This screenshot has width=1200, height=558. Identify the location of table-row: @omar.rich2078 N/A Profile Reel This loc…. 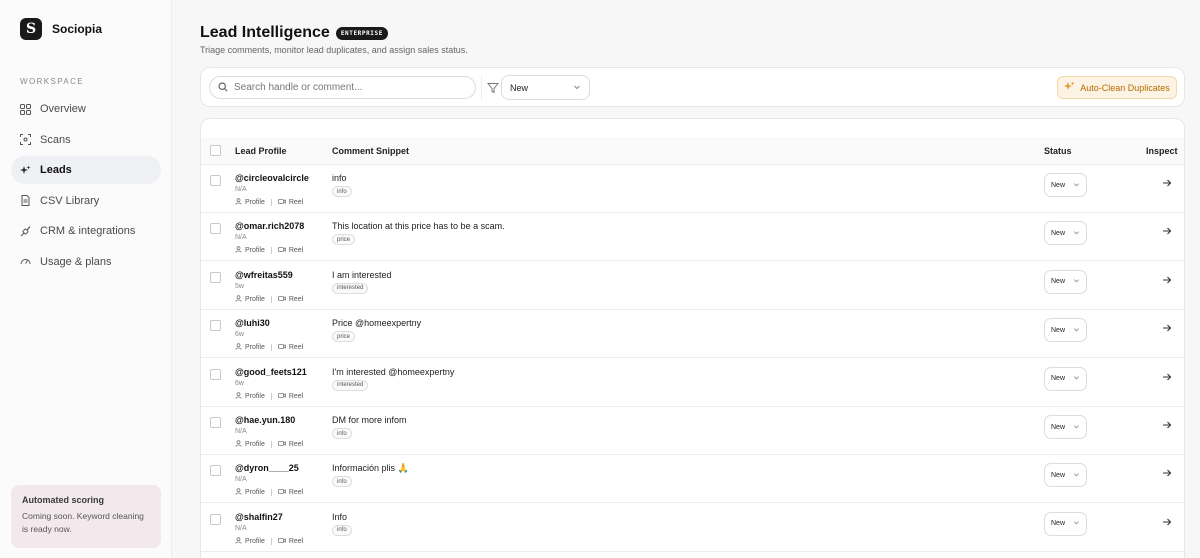
(692, 237).